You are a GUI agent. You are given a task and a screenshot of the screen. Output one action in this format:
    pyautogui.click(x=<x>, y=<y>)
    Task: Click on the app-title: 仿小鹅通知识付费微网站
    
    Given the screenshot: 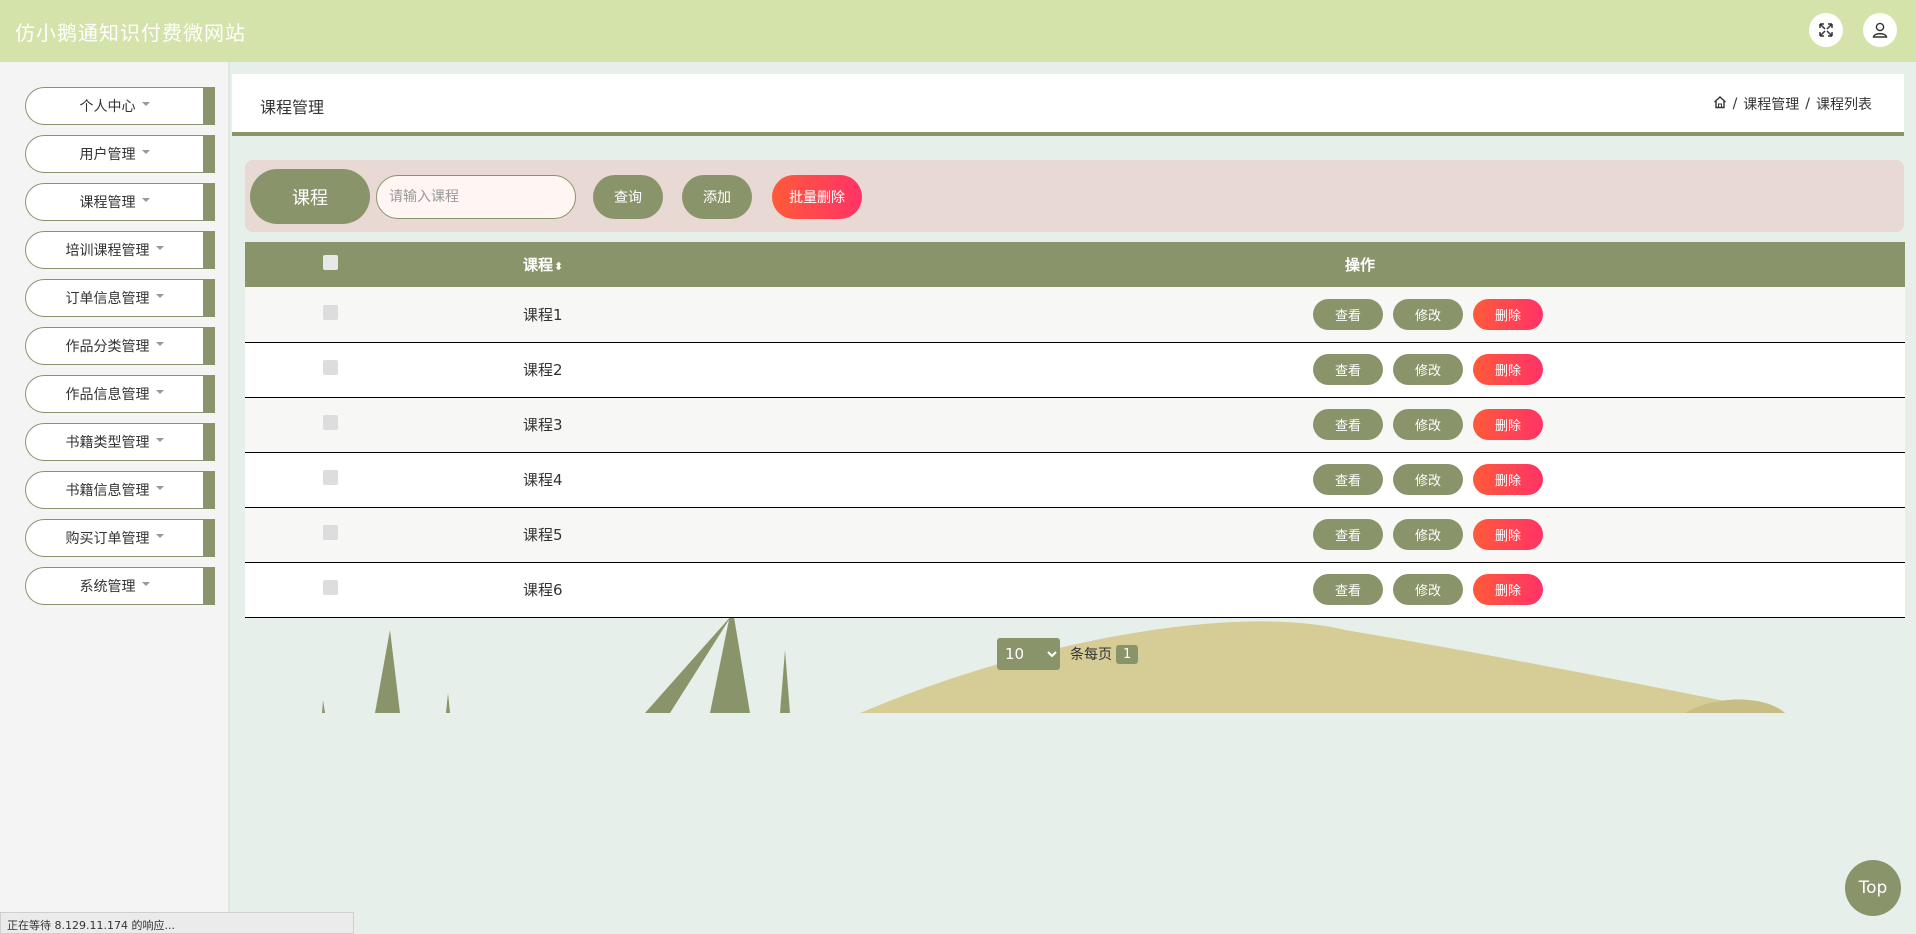 What is the action you would take?
    pyautogui.click(x=130, y=33)
    